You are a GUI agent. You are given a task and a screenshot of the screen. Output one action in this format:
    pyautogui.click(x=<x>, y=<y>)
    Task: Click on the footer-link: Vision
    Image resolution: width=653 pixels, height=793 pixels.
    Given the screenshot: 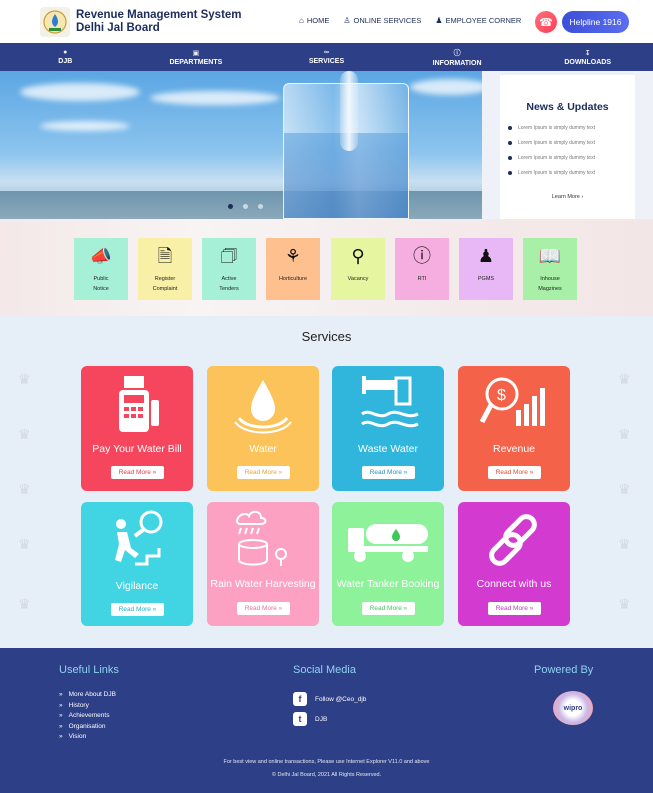 What is the action you would take?
    pyautogui.click(x=87, y=737)
    